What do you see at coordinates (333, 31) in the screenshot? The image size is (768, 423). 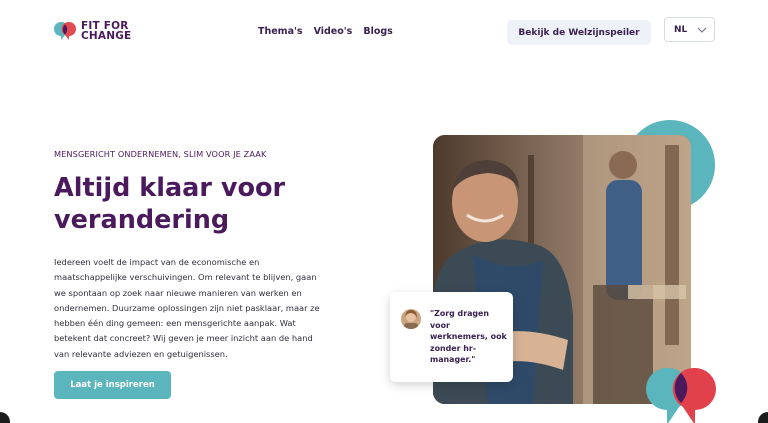 I see `nav-link-videos: Video's` at bounding box center [333, 31].